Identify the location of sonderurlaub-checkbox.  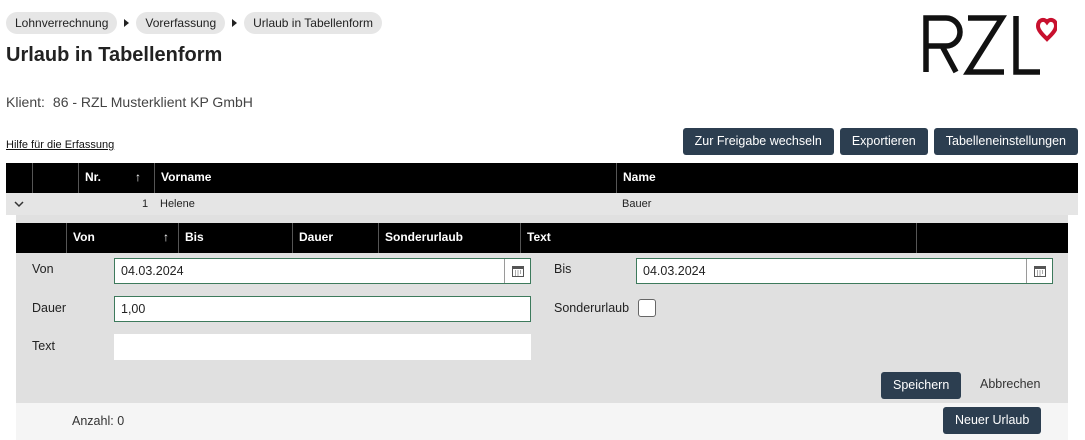
(647, 308).